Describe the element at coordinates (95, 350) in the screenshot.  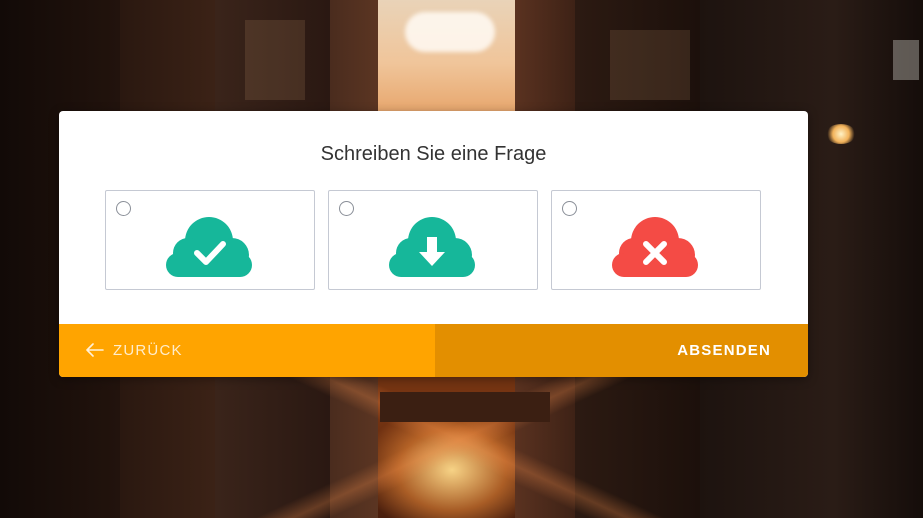
I see `arrow-left-icon` at that location.